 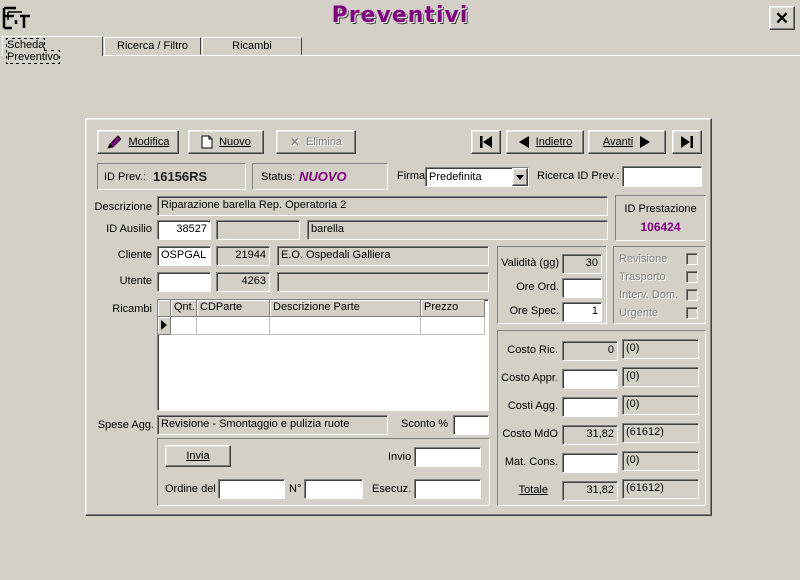 What do you see at coordinates (33, 51) in the screenshot?
I see `tab-label: Scheda Preventivo` at bounding box center [33, 51].